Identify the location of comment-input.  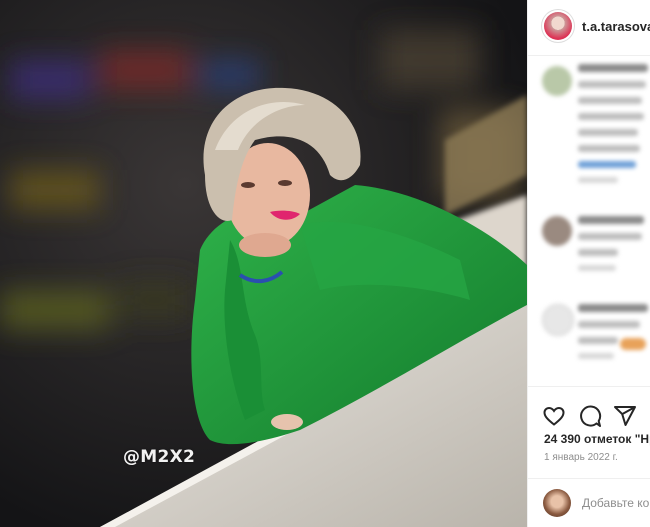
(616, 503).